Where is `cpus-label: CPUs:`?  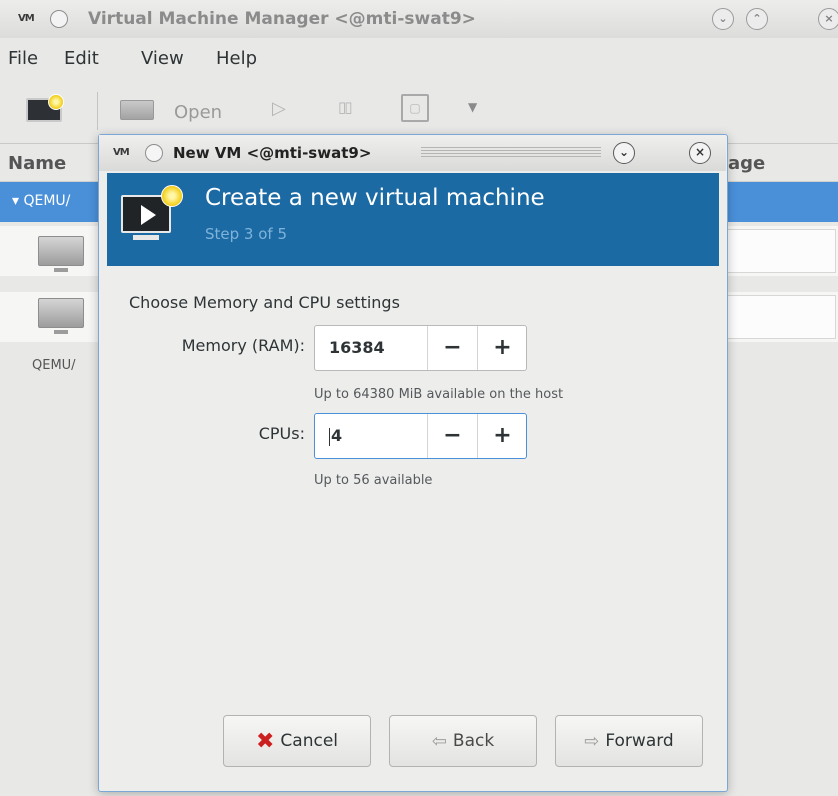
cpus-label: CPUs: is located at coordinates (281, 433).